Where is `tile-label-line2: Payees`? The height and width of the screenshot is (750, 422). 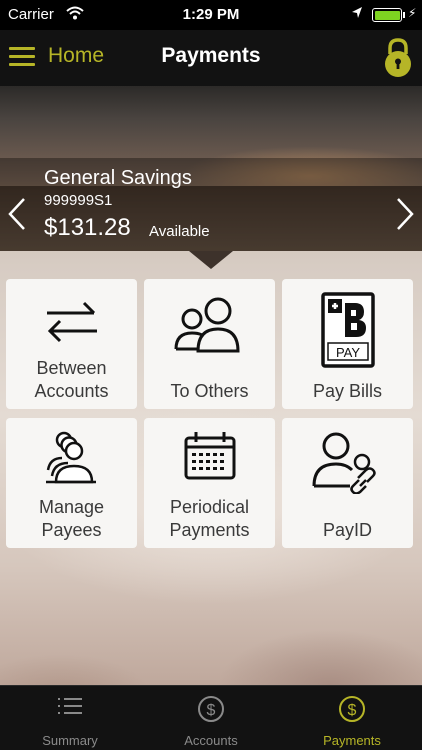 tile-label-line2: Payees is located at coordinates (71, 530).